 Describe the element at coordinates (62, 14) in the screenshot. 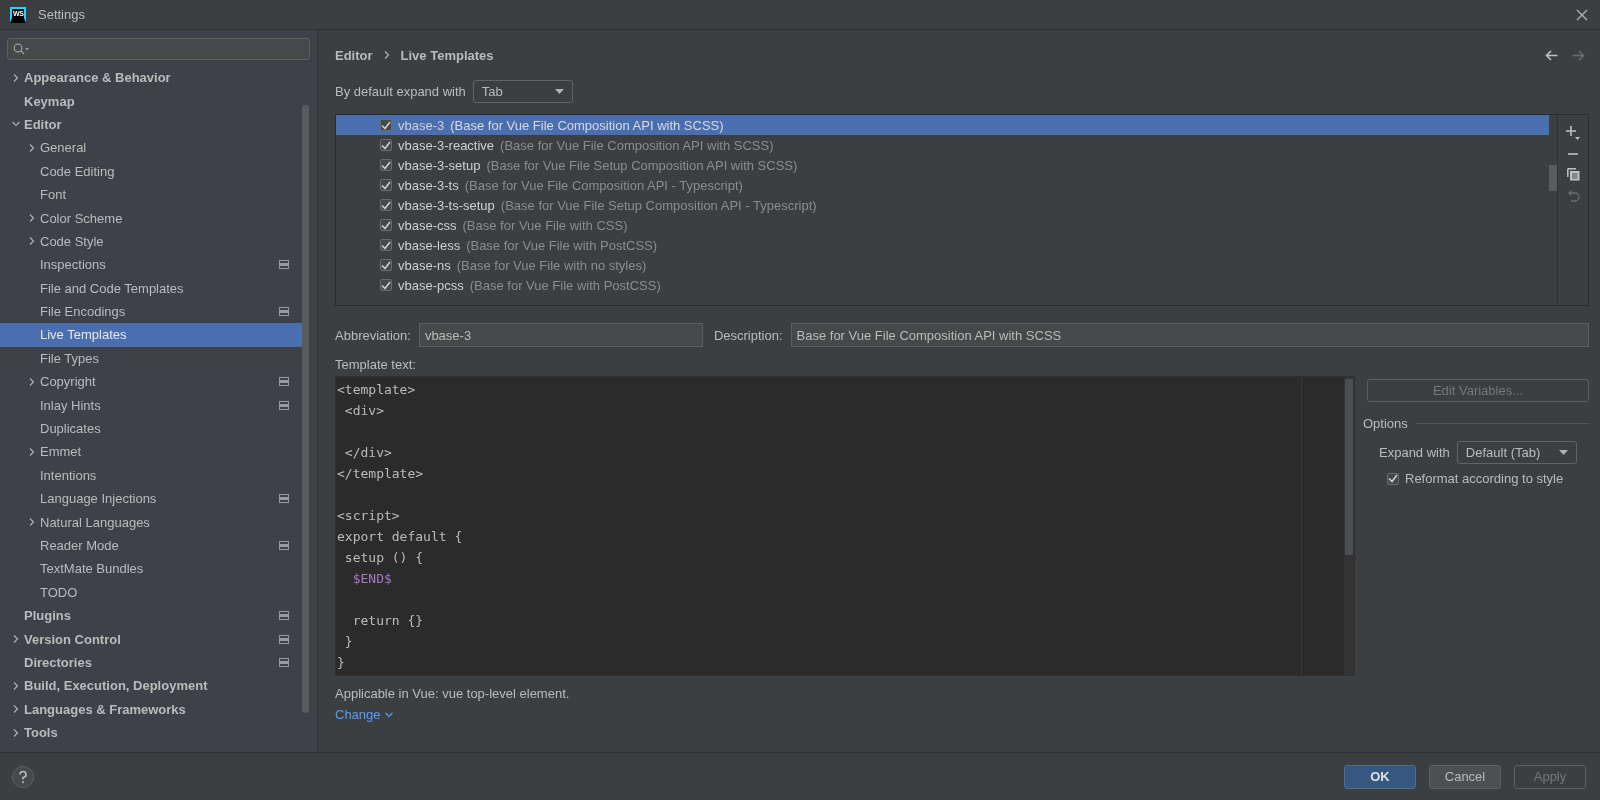

I see `window-title: Settings` at that location.